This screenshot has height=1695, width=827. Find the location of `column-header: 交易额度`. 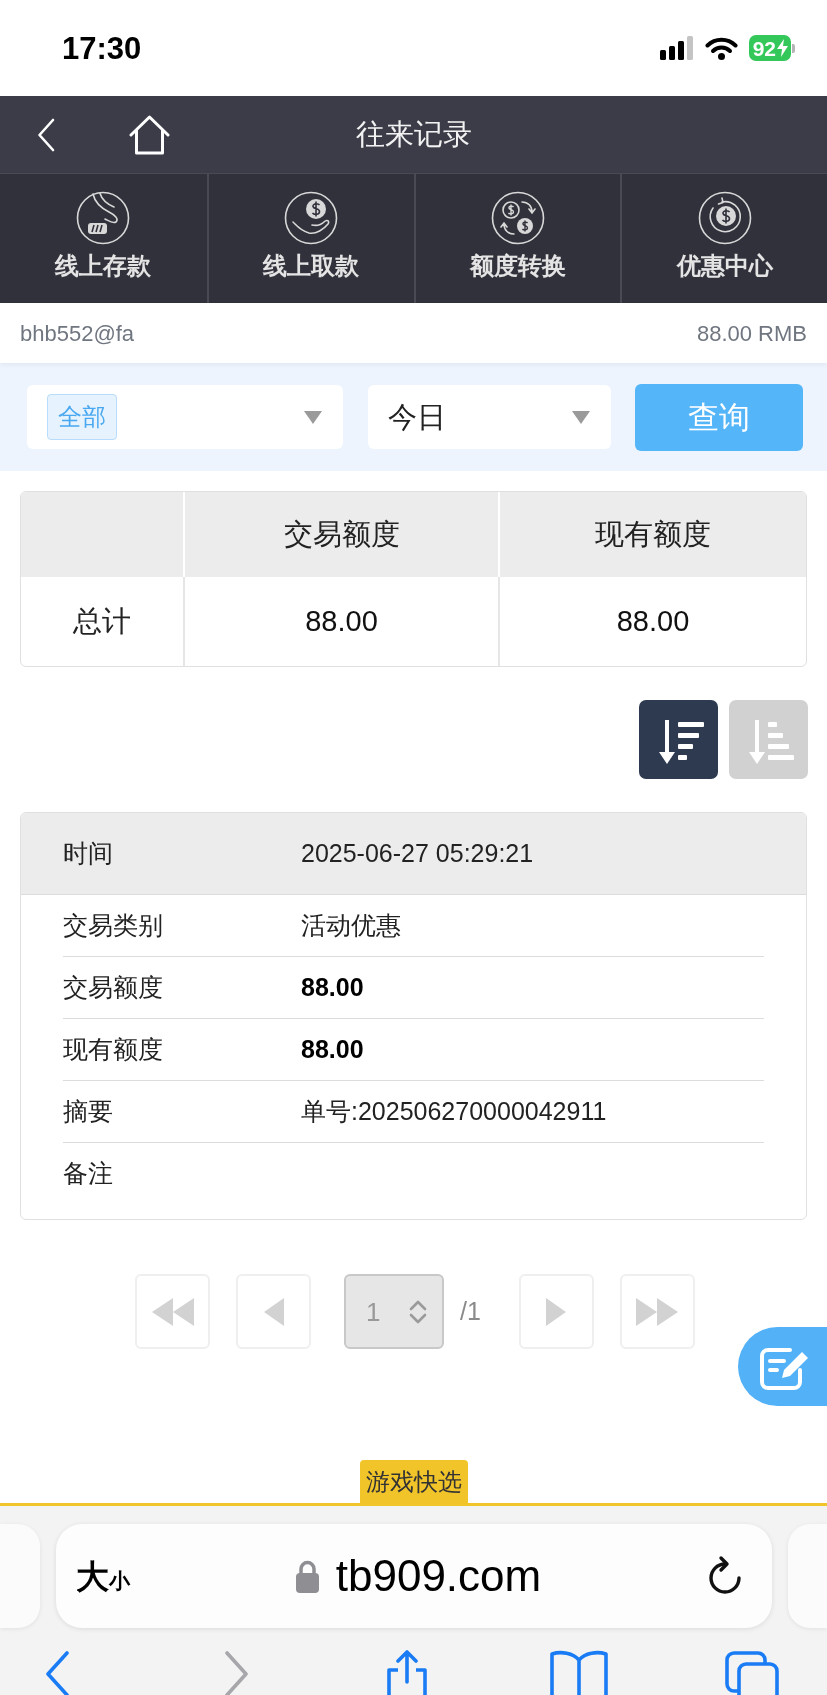

column-header: 交易额度 is located at coordinates (340, 534).